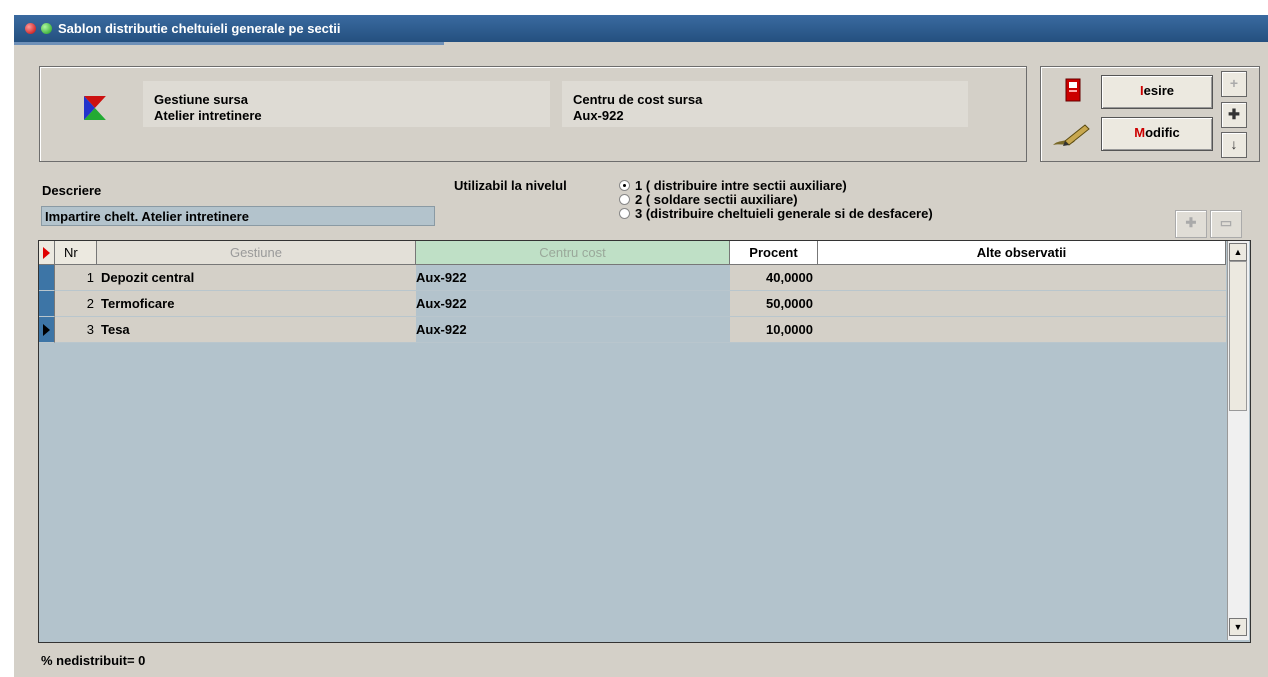 The height and width of the screenshot is (677, 1268). Describe the element at coordinates (1071, 135) in the screenshot. I see `edit-pen-icon` at that location.